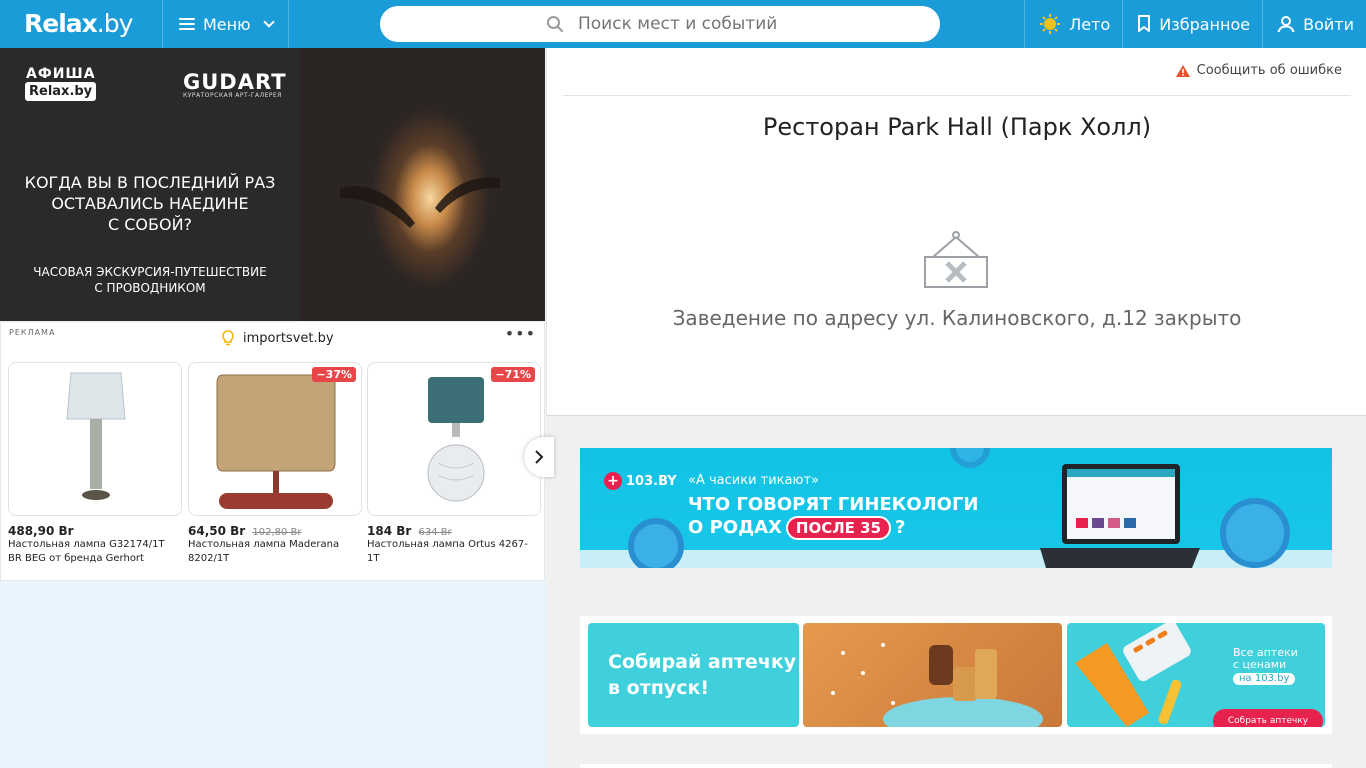 This screenshot has height=768, width=1366. I want to click on search-bar, so click(660, 24).